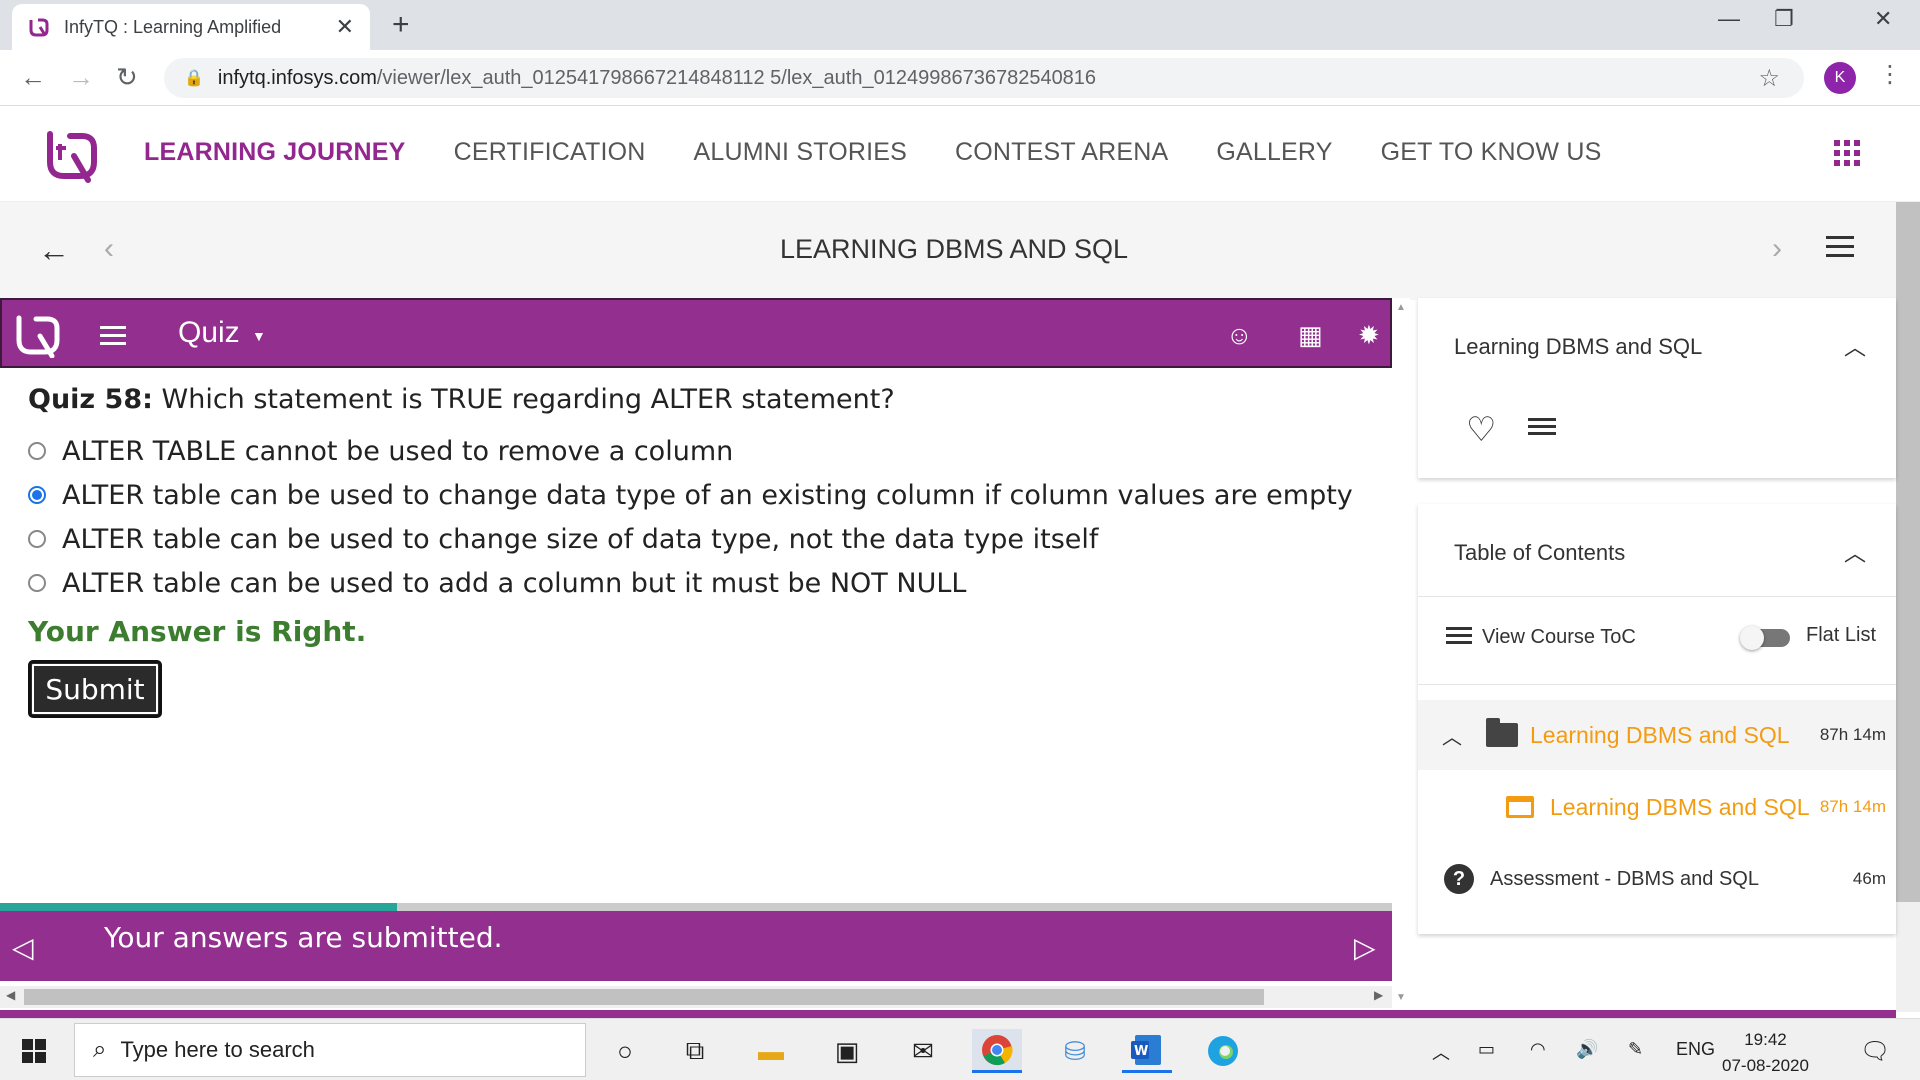  I want to click on nav-gallery: GALLERY, so click(1274, 152).